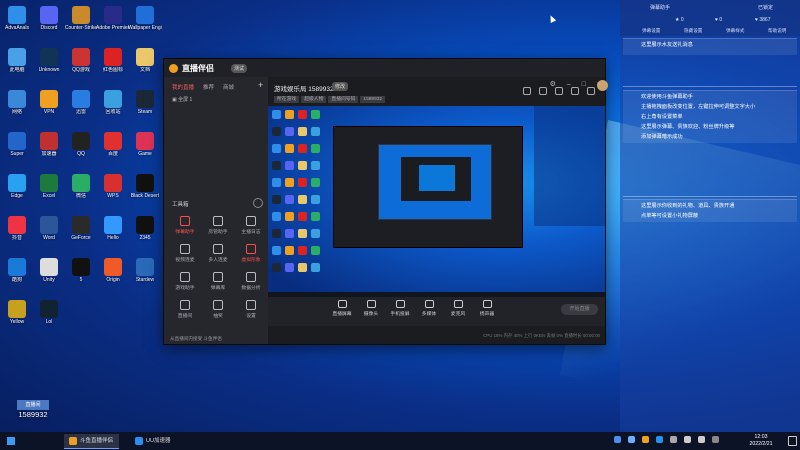 The height and width of the screenshot is (450, 800). Describe the element at coordinates (218, 227) in the screenshot. I see `tool-button: 房管助手` at that location.